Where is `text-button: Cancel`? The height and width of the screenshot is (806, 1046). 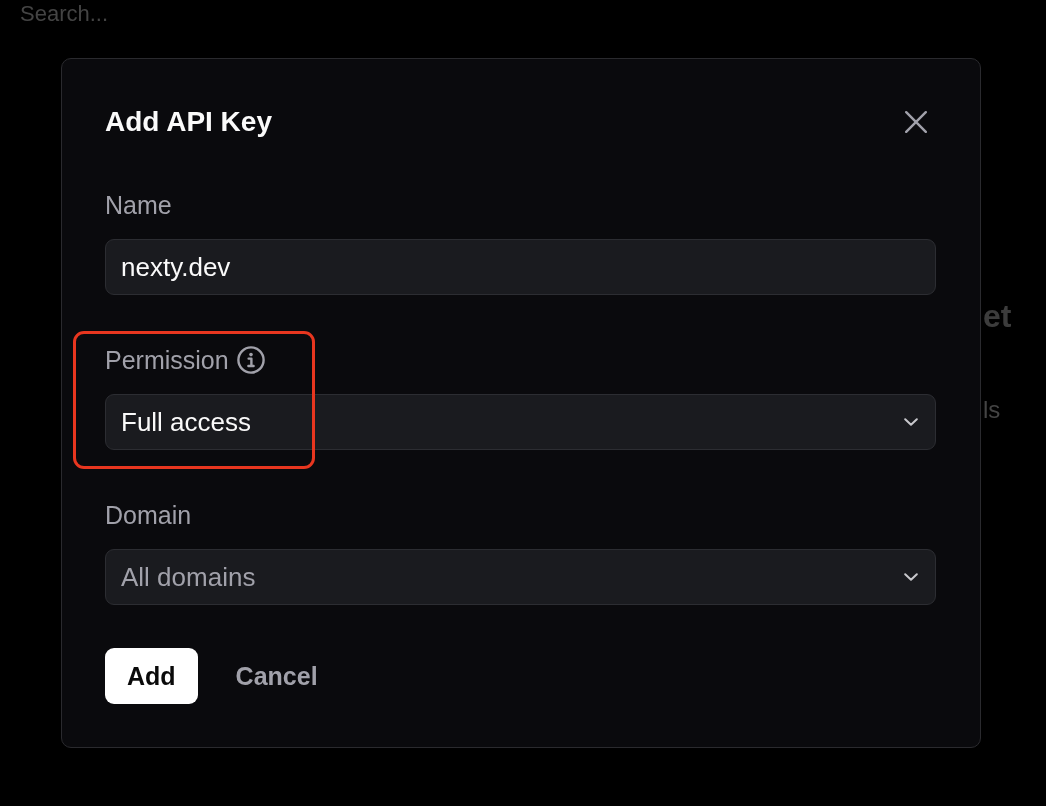 text-button: Cancel is located at coordinates (276, 676).